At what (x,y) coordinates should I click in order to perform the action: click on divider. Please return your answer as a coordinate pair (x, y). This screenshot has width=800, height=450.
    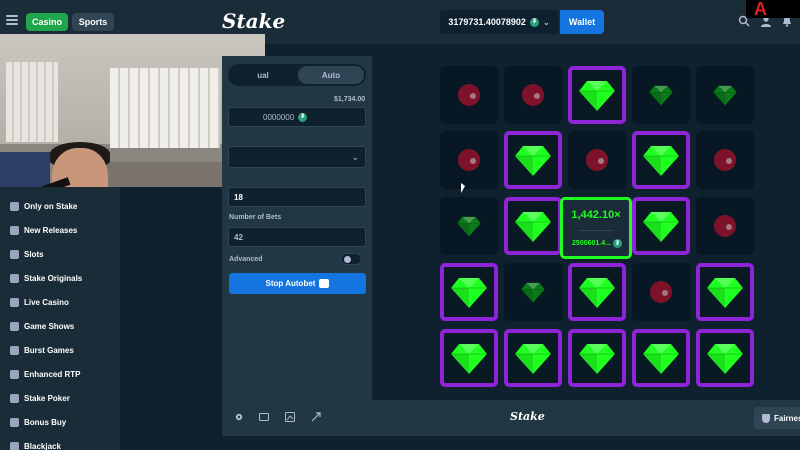
    Looking at the image, I should click on (596, 230).